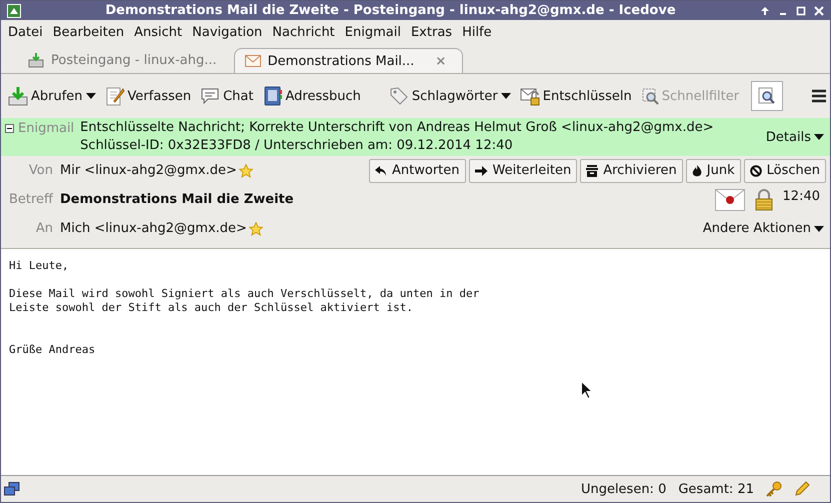  Describe the element at coordinates (417, 170) in the screenshot. I see `action-button: Antworten` at that location.